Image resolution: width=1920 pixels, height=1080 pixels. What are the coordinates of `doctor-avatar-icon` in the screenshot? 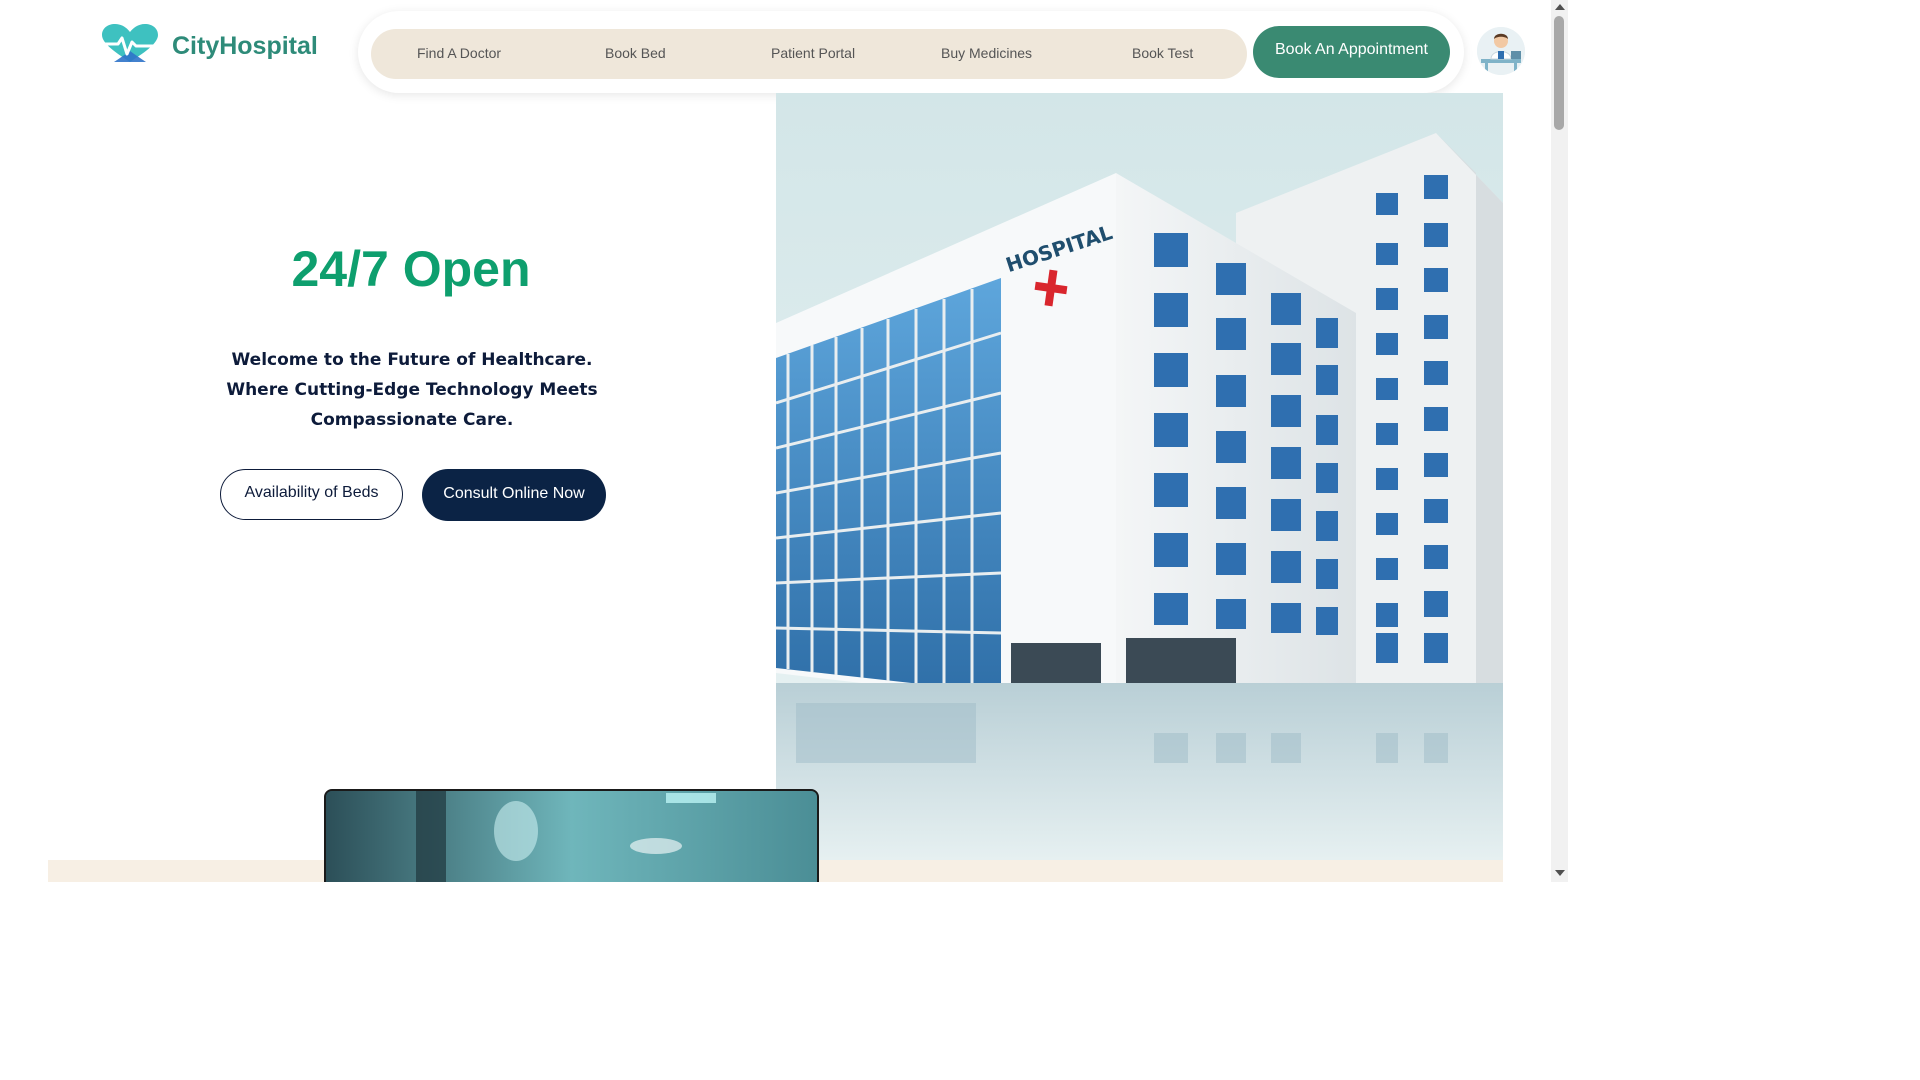 It's located at (1501, 51).